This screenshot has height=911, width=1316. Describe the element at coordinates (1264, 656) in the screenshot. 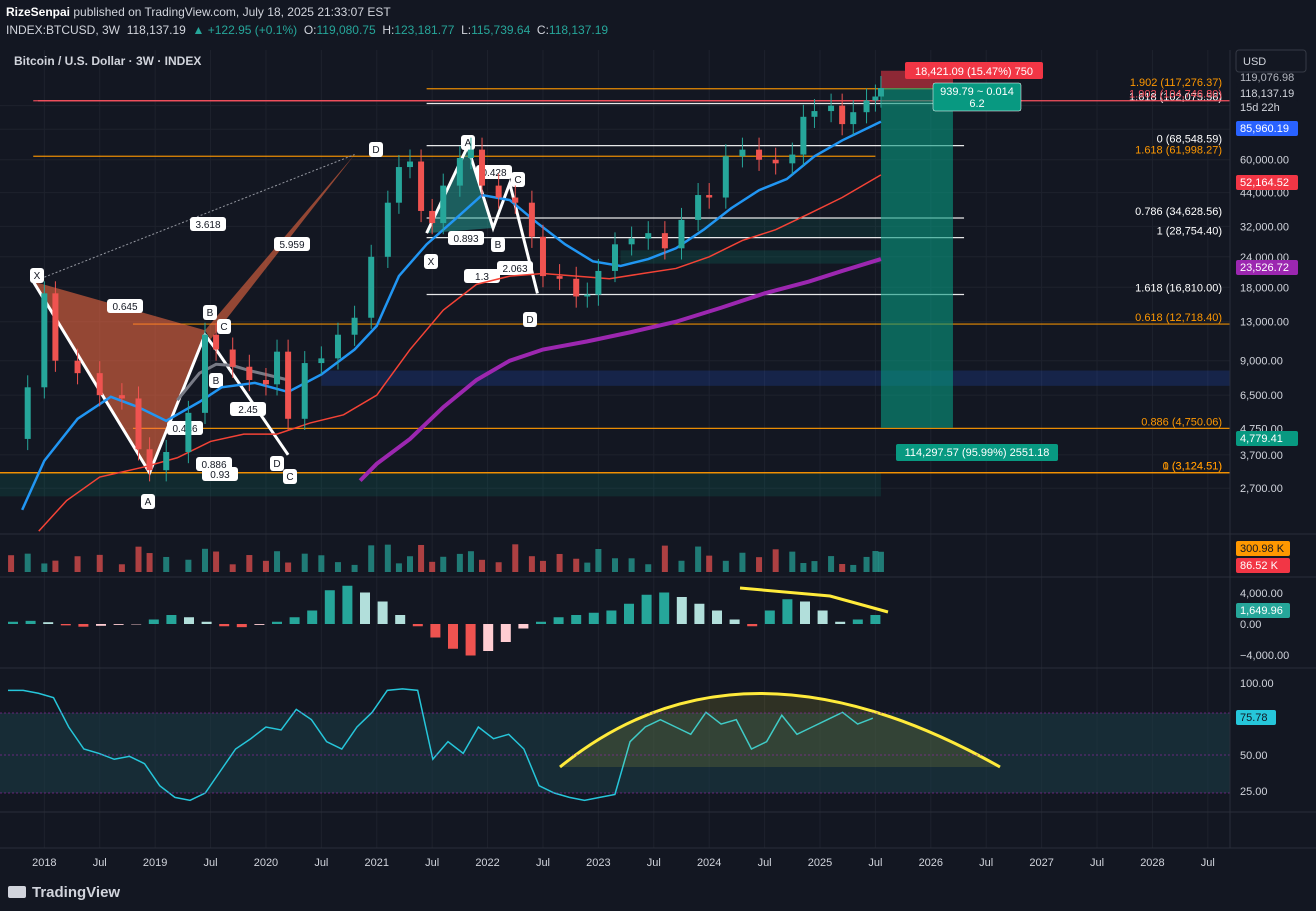

I see `macd-tick: −4,000.00` at that location.